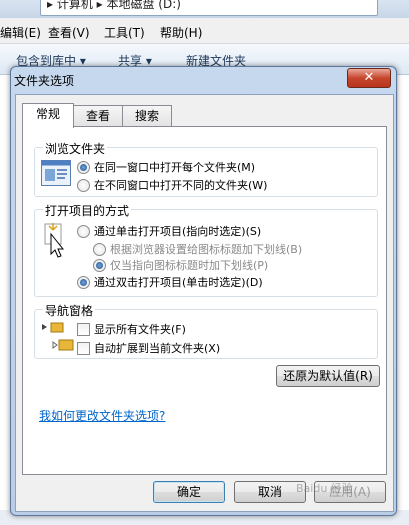  What do you see at coordinates (75, 148) in the screenshot?
I see `browse-folders-title: 浏览文件夹` at bounding box center [75, 148].